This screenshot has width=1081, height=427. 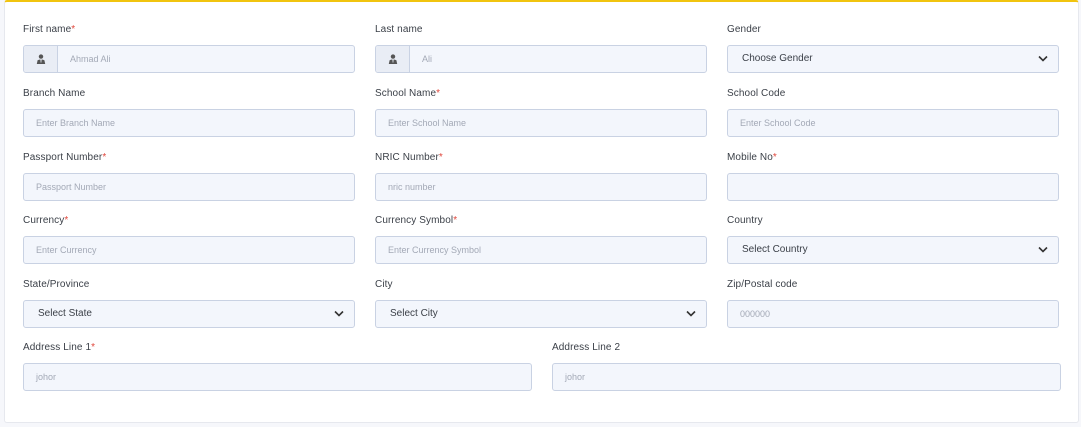 I want to click on city-selected: Select City, so click(x=414, y=313).